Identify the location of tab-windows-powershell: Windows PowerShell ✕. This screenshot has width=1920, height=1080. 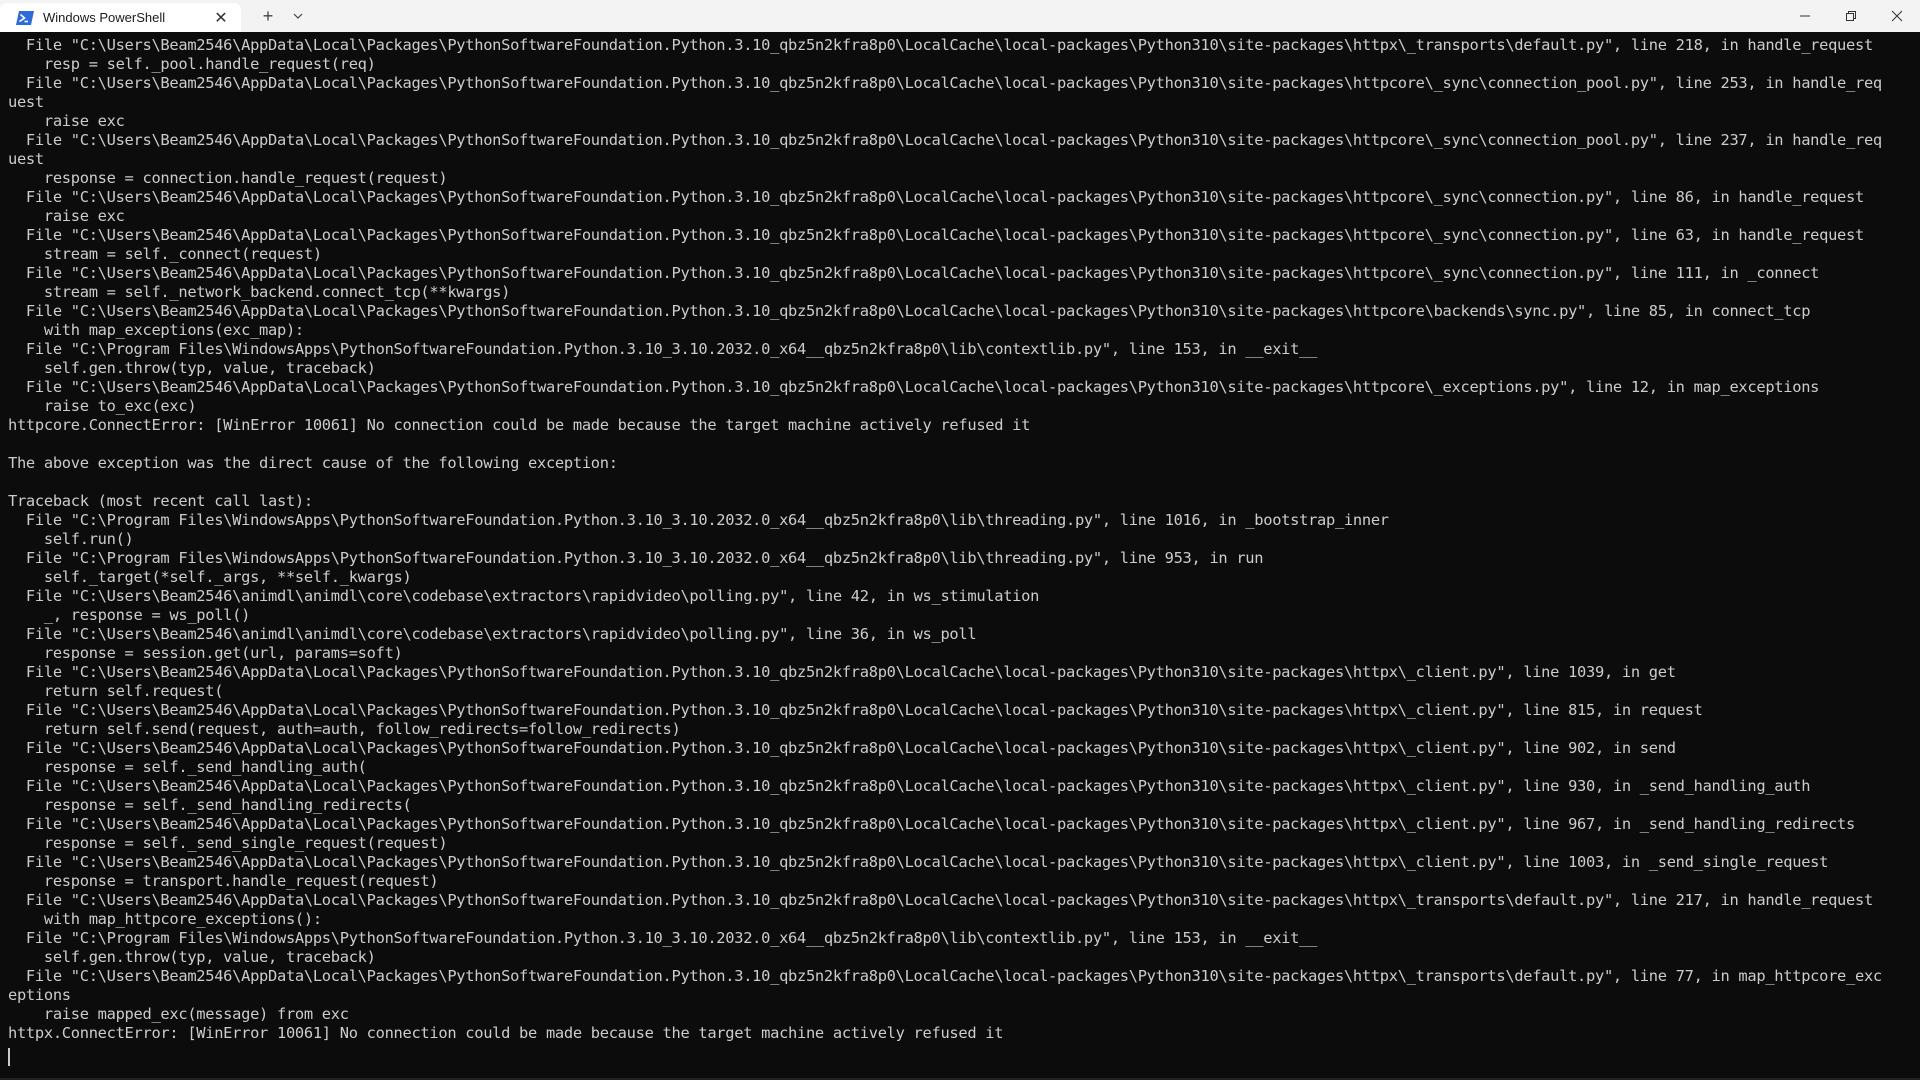
(120, 17).